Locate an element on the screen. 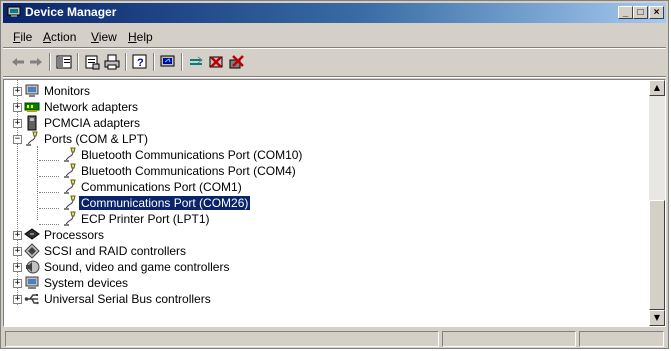  title-bar: Device Manager _ □ × is located at coordinates (334, 13).